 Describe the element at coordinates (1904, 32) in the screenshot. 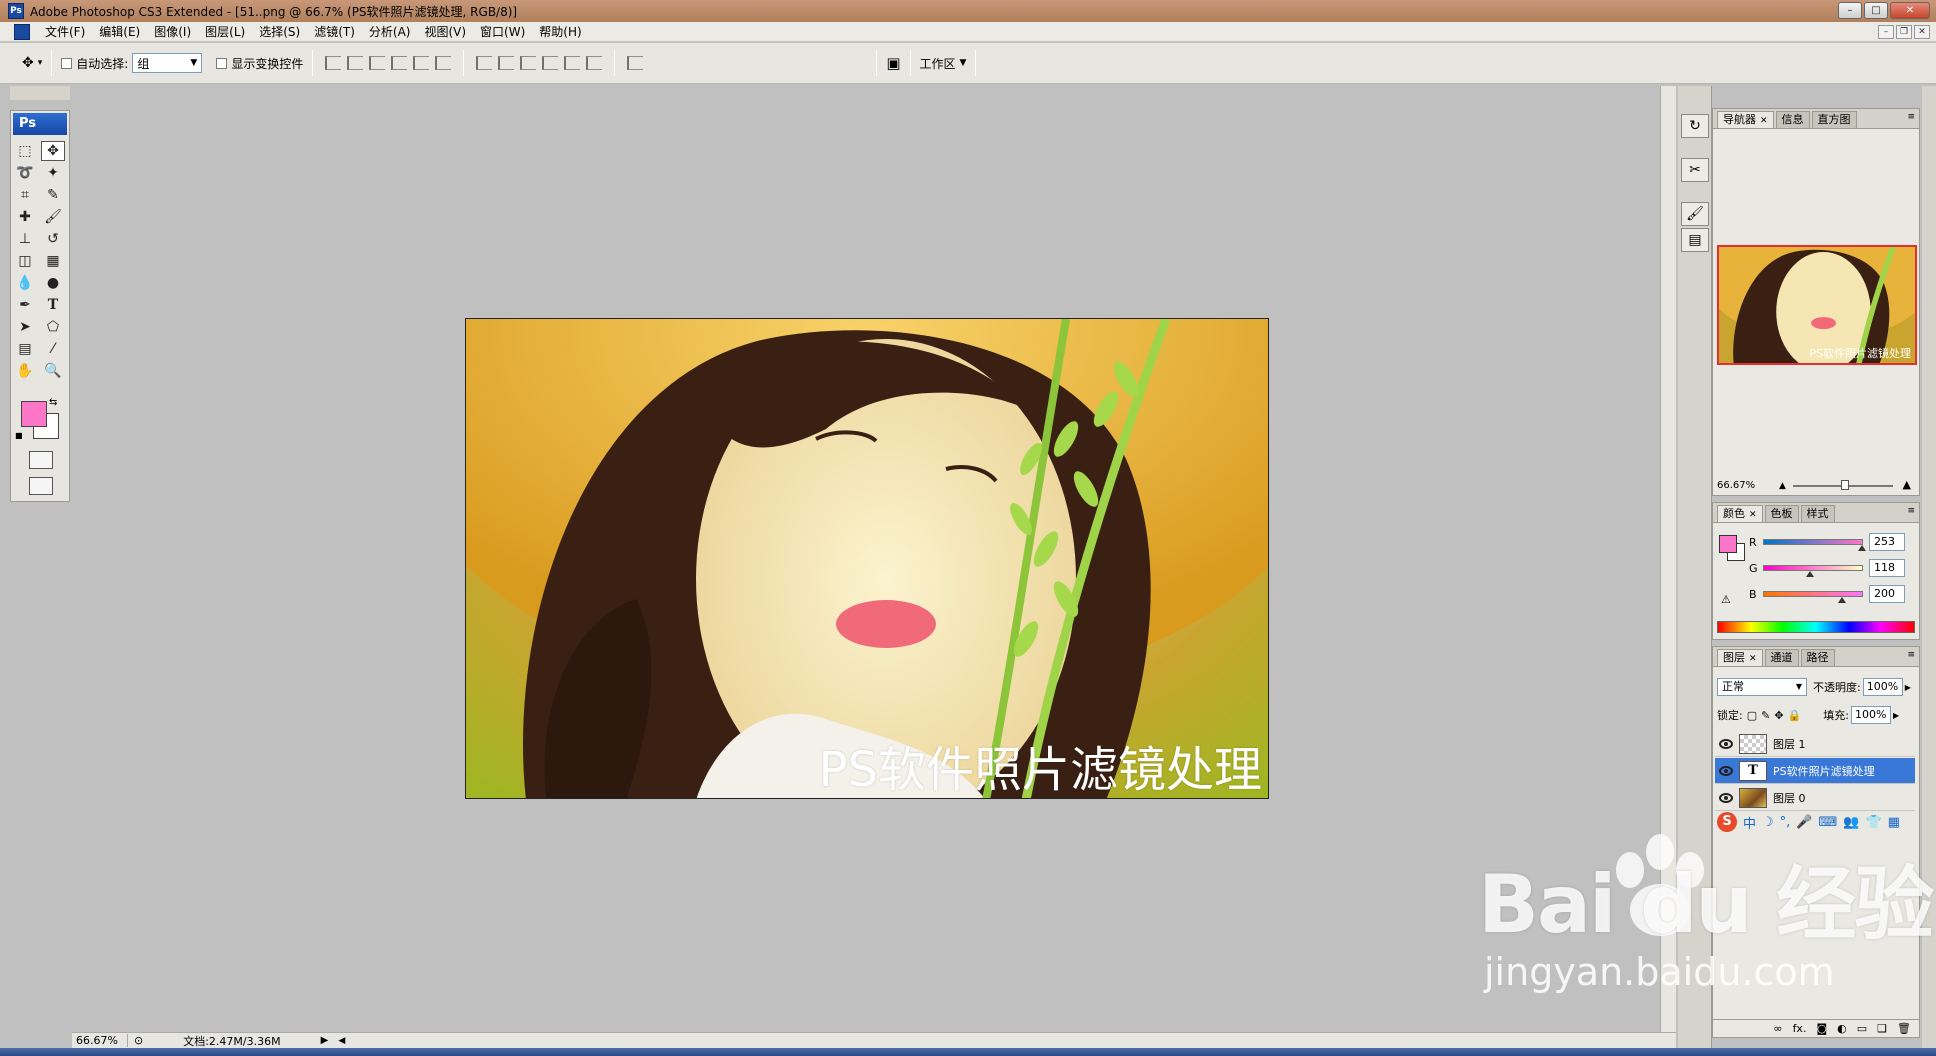

I see `doc-restore-button: ❐` at that location.